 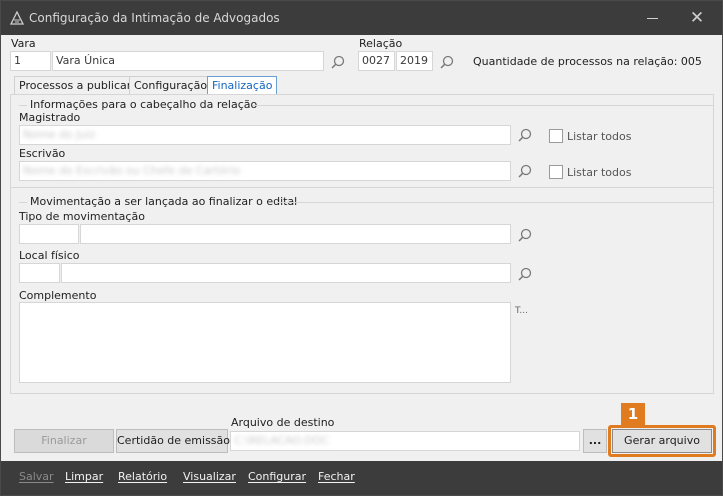 I want to click on fechar-menu-item: Fechar, so click(x=336, y=476).